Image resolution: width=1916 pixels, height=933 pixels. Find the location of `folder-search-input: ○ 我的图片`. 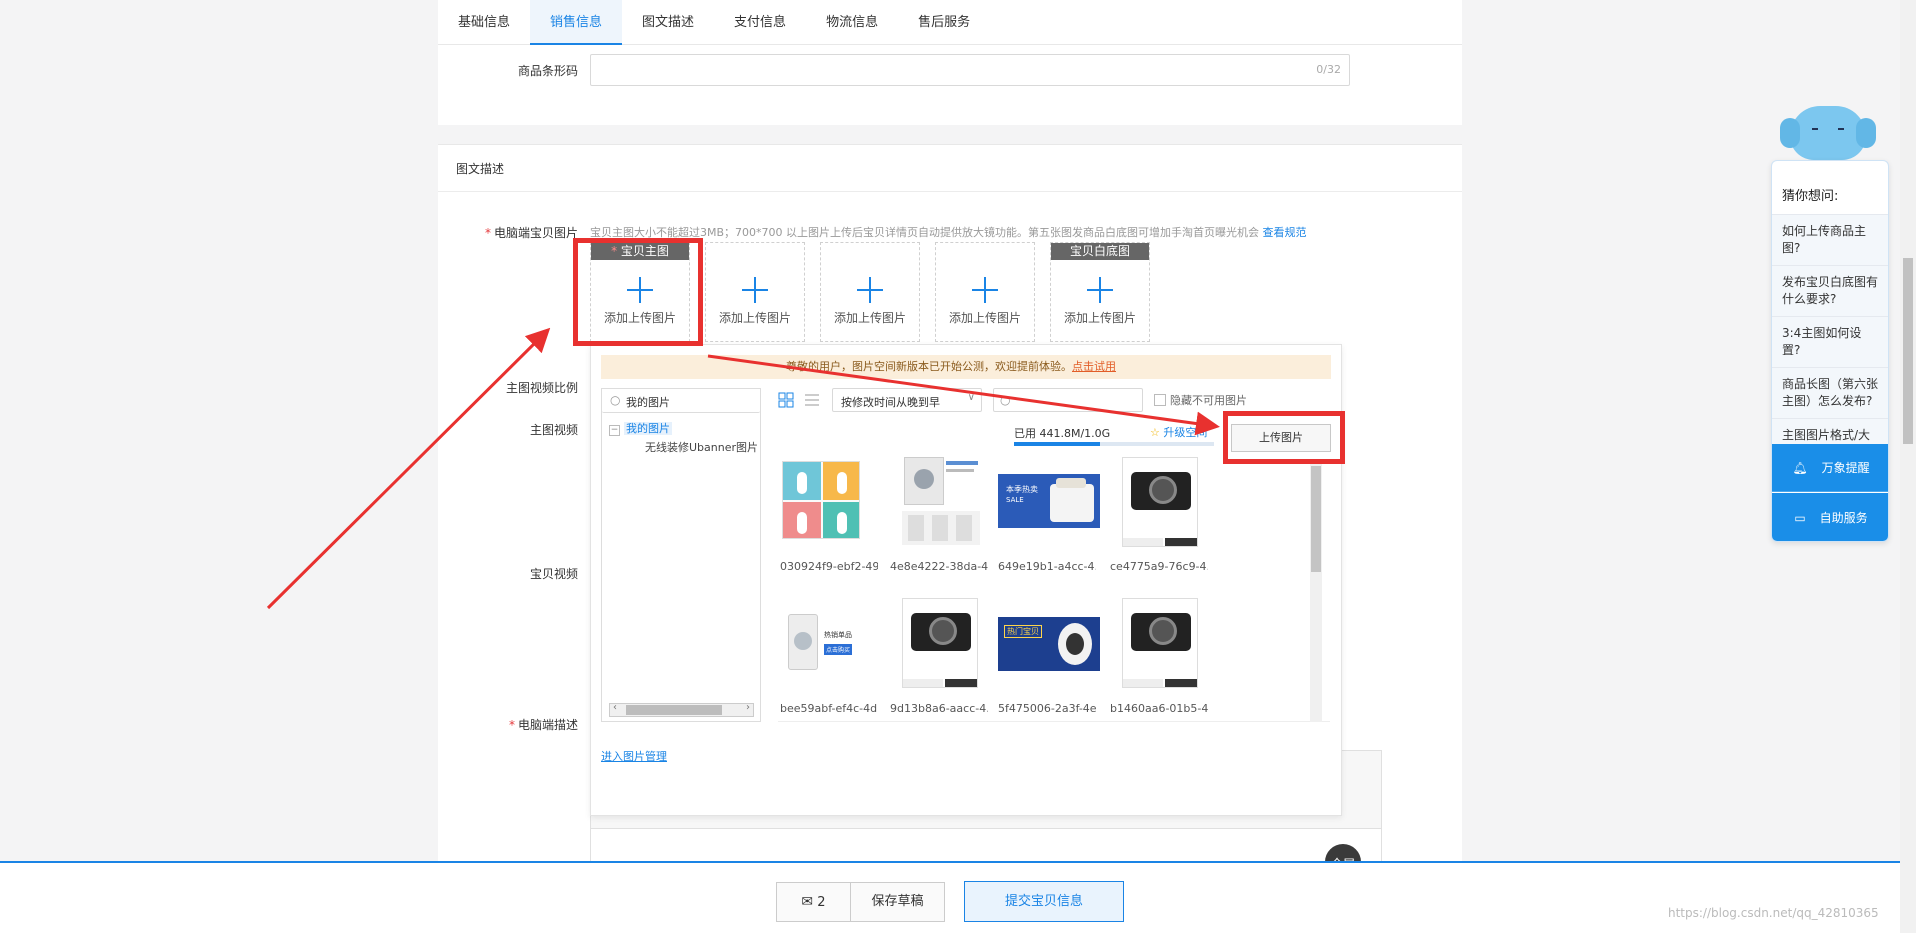

folder-search-input: ○ 我的图片 is located at coordinates (681, 401).